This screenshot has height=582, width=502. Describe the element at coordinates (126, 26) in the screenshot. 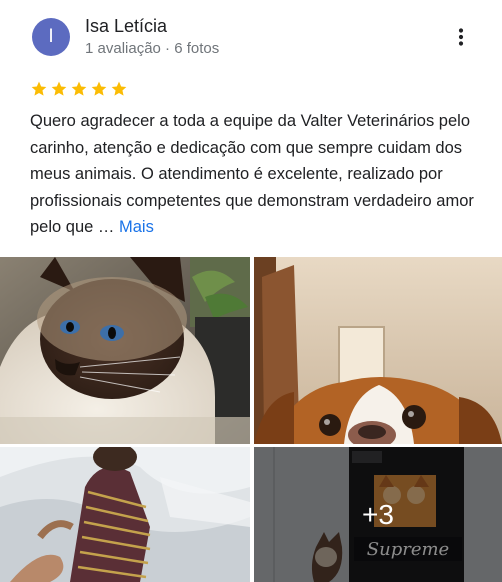

I see `reviewer-name: Isa Letícia` at that location.